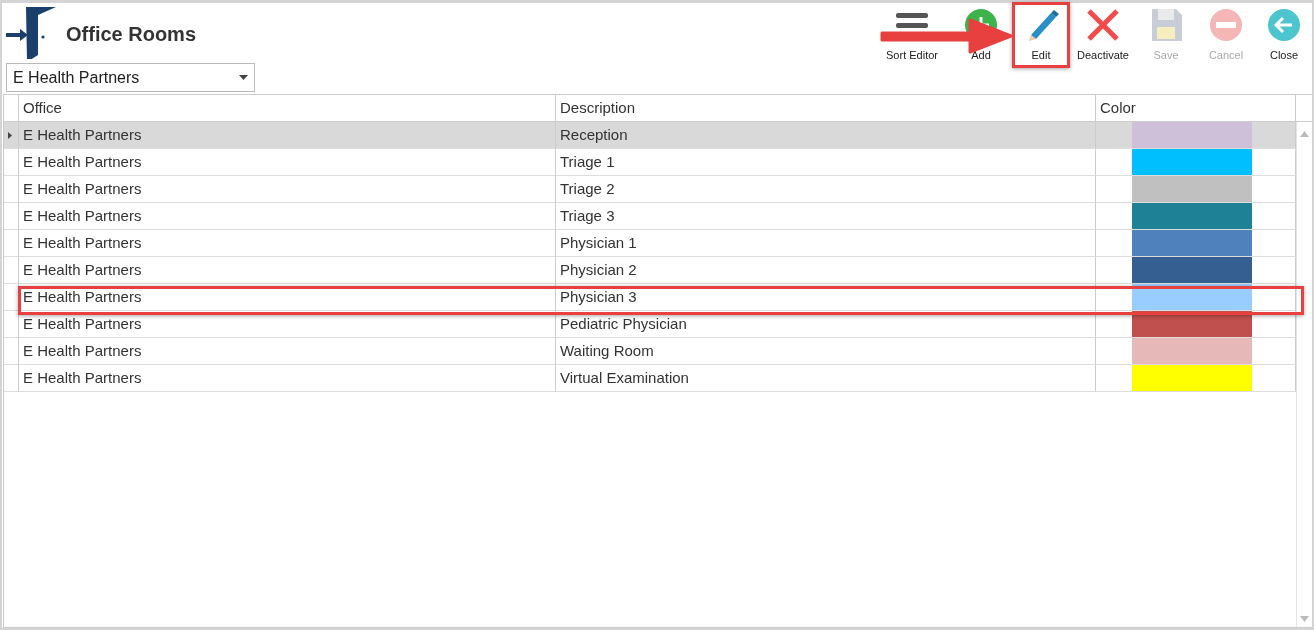 The width and height of the screenshot is (1314, 630). What do you see at coordinates (1103, 25) in the screenshot?
I see `x-mark-icon` at bounding box center [1103, 25].